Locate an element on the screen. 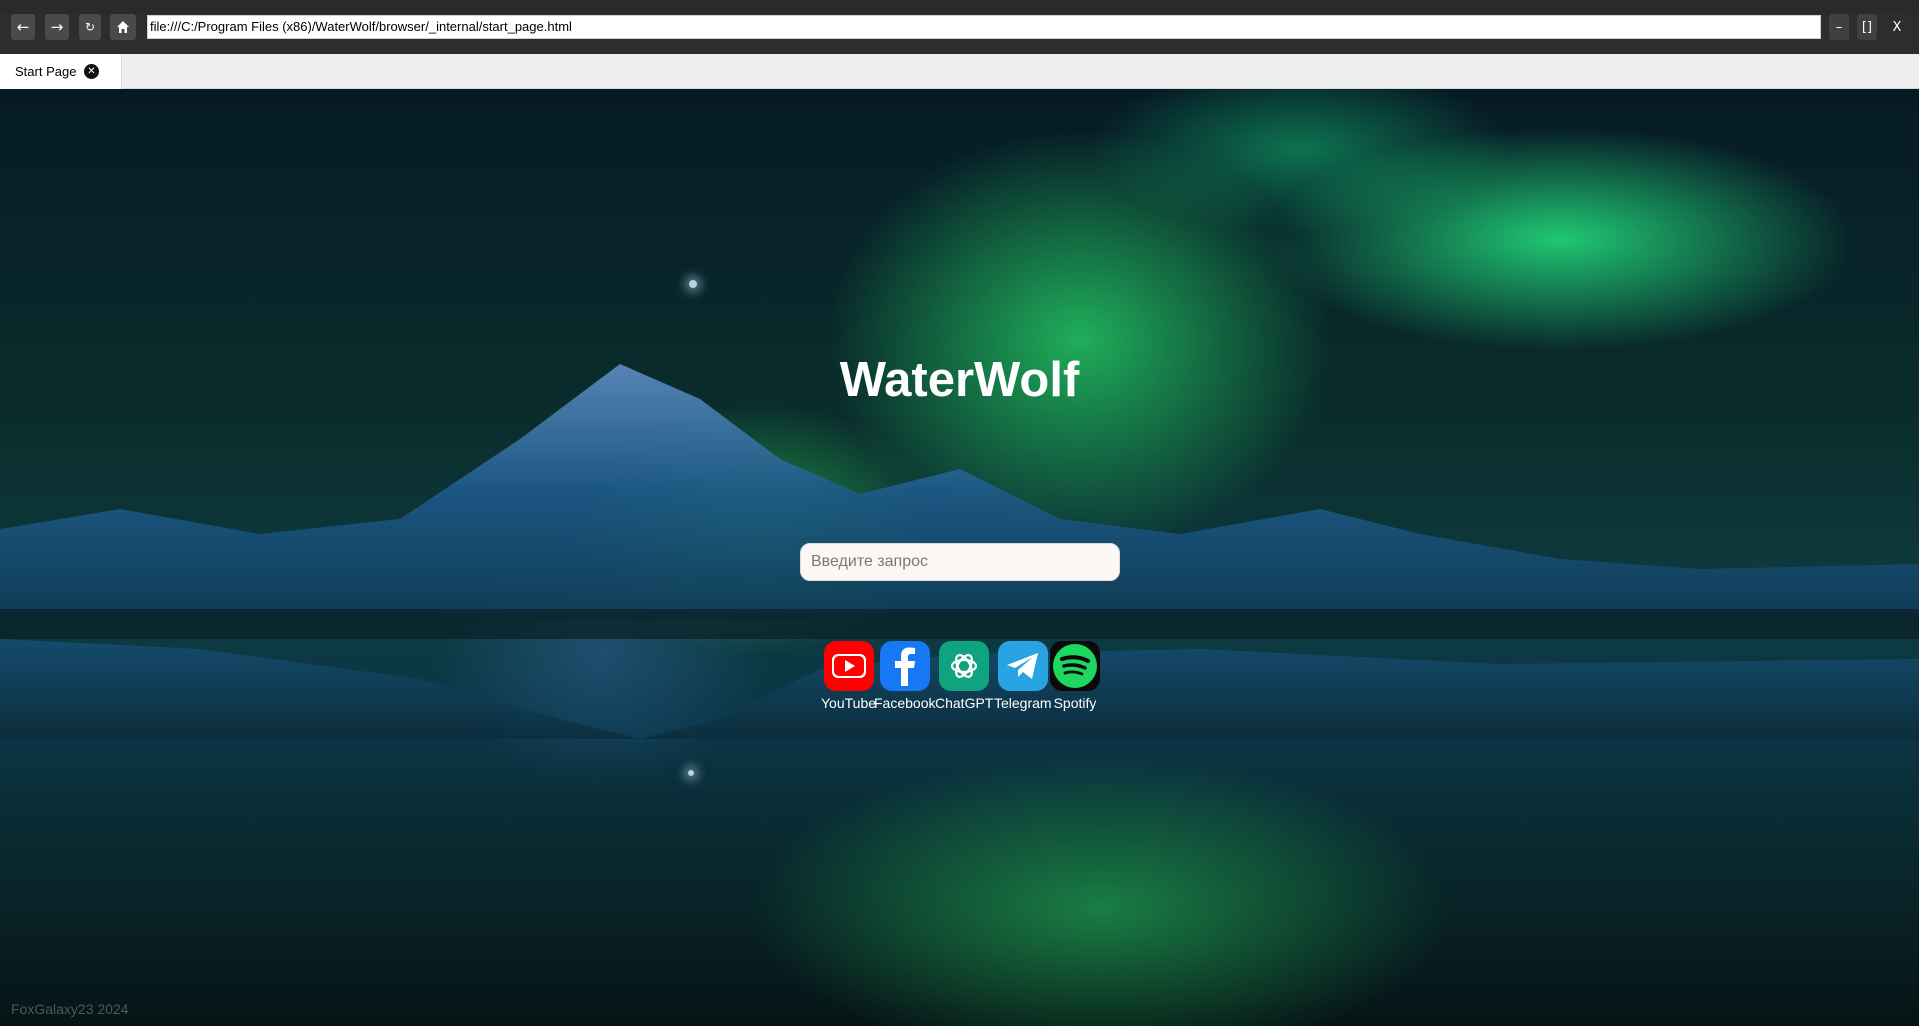 The image size is (1919, 1026). home-button is located at coordinates (123, 27).